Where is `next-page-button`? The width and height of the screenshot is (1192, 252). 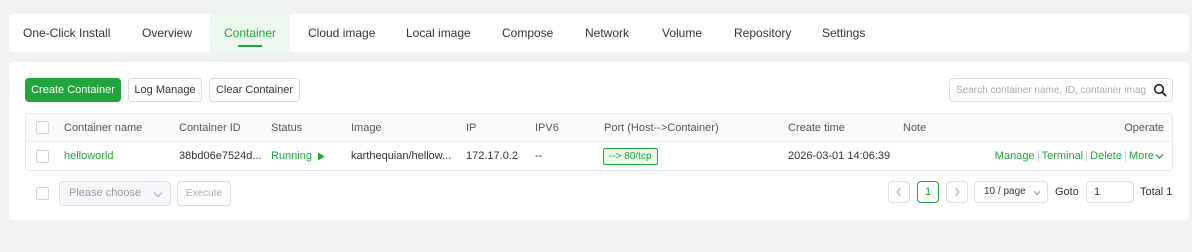
next-page-button is located at coordinates (957, 192).